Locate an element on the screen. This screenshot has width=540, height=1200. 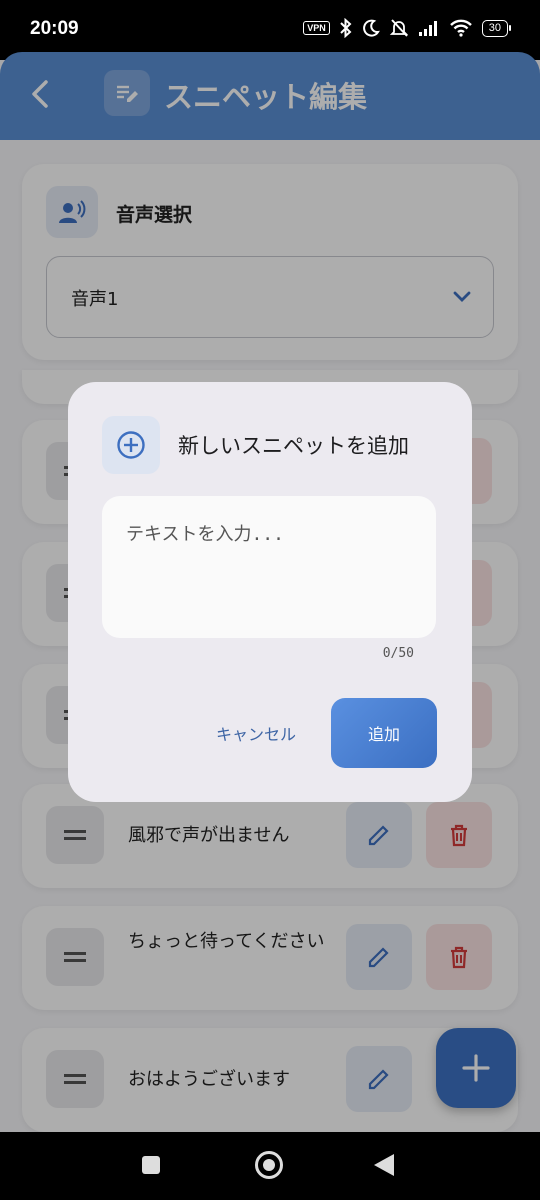
bluetooth-icon is located at coordinates (346, 28).